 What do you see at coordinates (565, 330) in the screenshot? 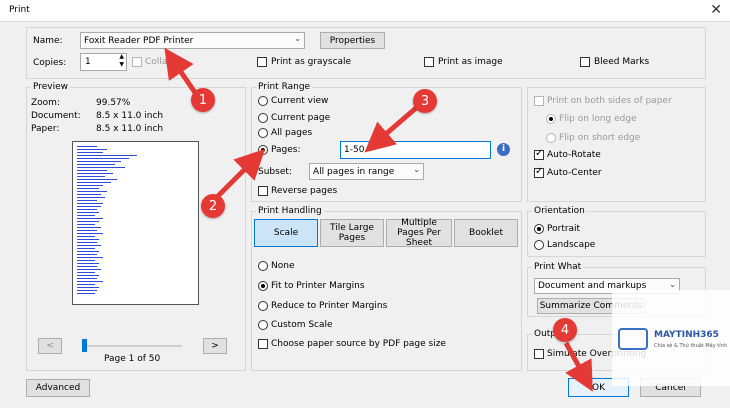
I see `step-marker-4: 4` at bounding box center [565, 330].